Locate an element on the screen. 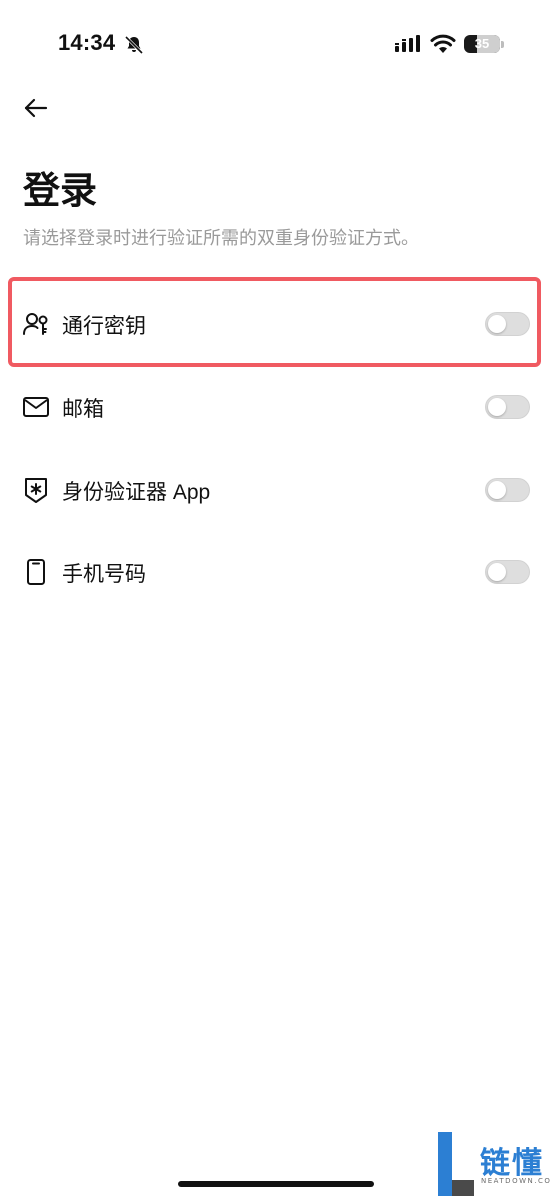  option-row-passkey: 通行密钥 is located at coordinates (275, 323).